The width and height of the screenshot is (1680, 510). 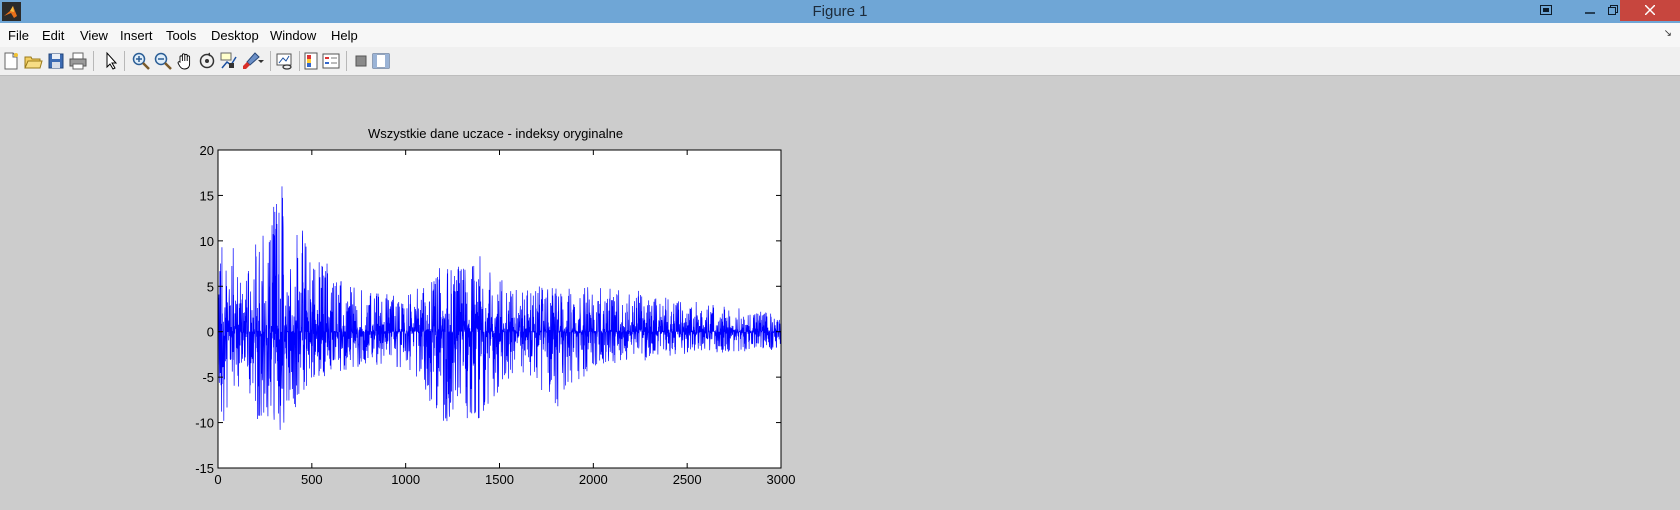 What do you see at coordinates (1668, 33) in the screenshot?
I see `undock-arrow-icon: ↘` at bounding box center [1668, 33].